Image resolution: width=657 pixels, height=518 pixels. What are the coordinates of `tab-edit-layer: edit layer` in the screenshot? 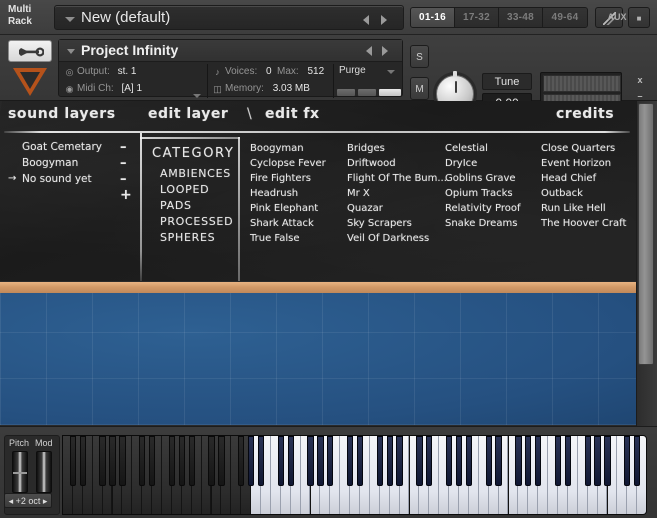 It's located at (188, 114).